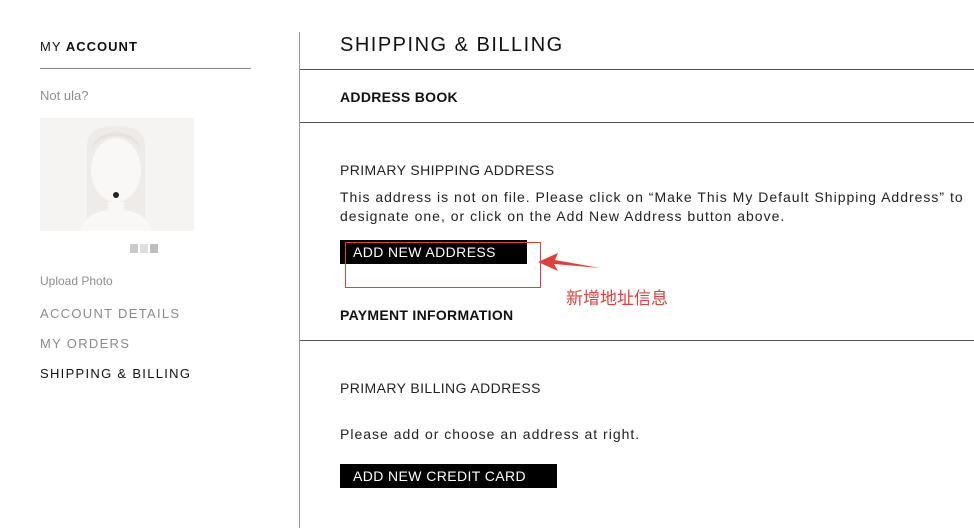  Describe the element at coordinates (427, 315) in the screenshot. I see `payment-information-heading: PAYMENT INFORMATION` at that location.